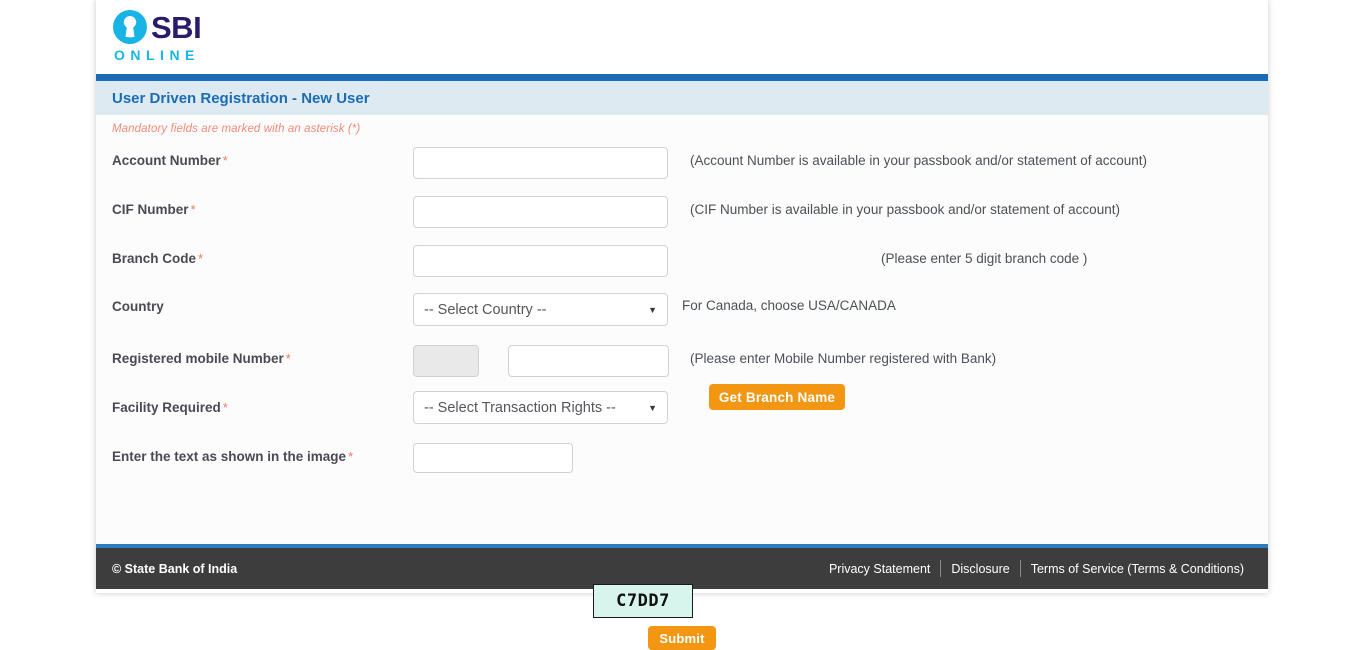 The image size is (1349, 650). What do you see at coordinates (1137, 569) in the screenshot?
I see `footer-link-terms-of-service: Terms of Service (Terms & Conditions)` at bounding box center [1137, 569].